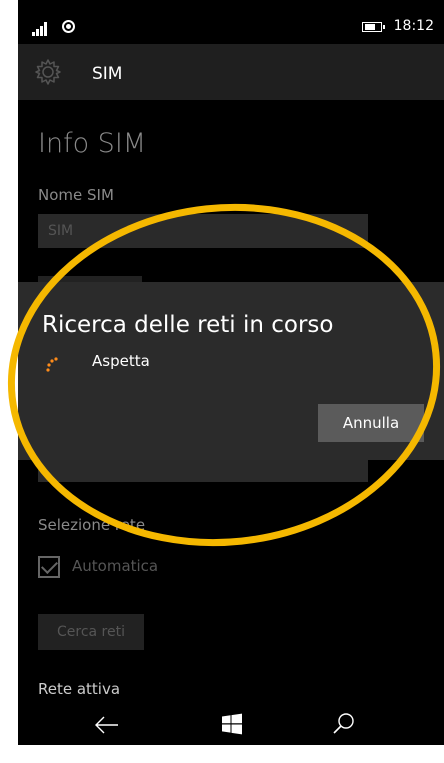  What do you see at coordinates (48, 72) in the screenshot?
I see `gear-icon` at bounding box center [48, 72].